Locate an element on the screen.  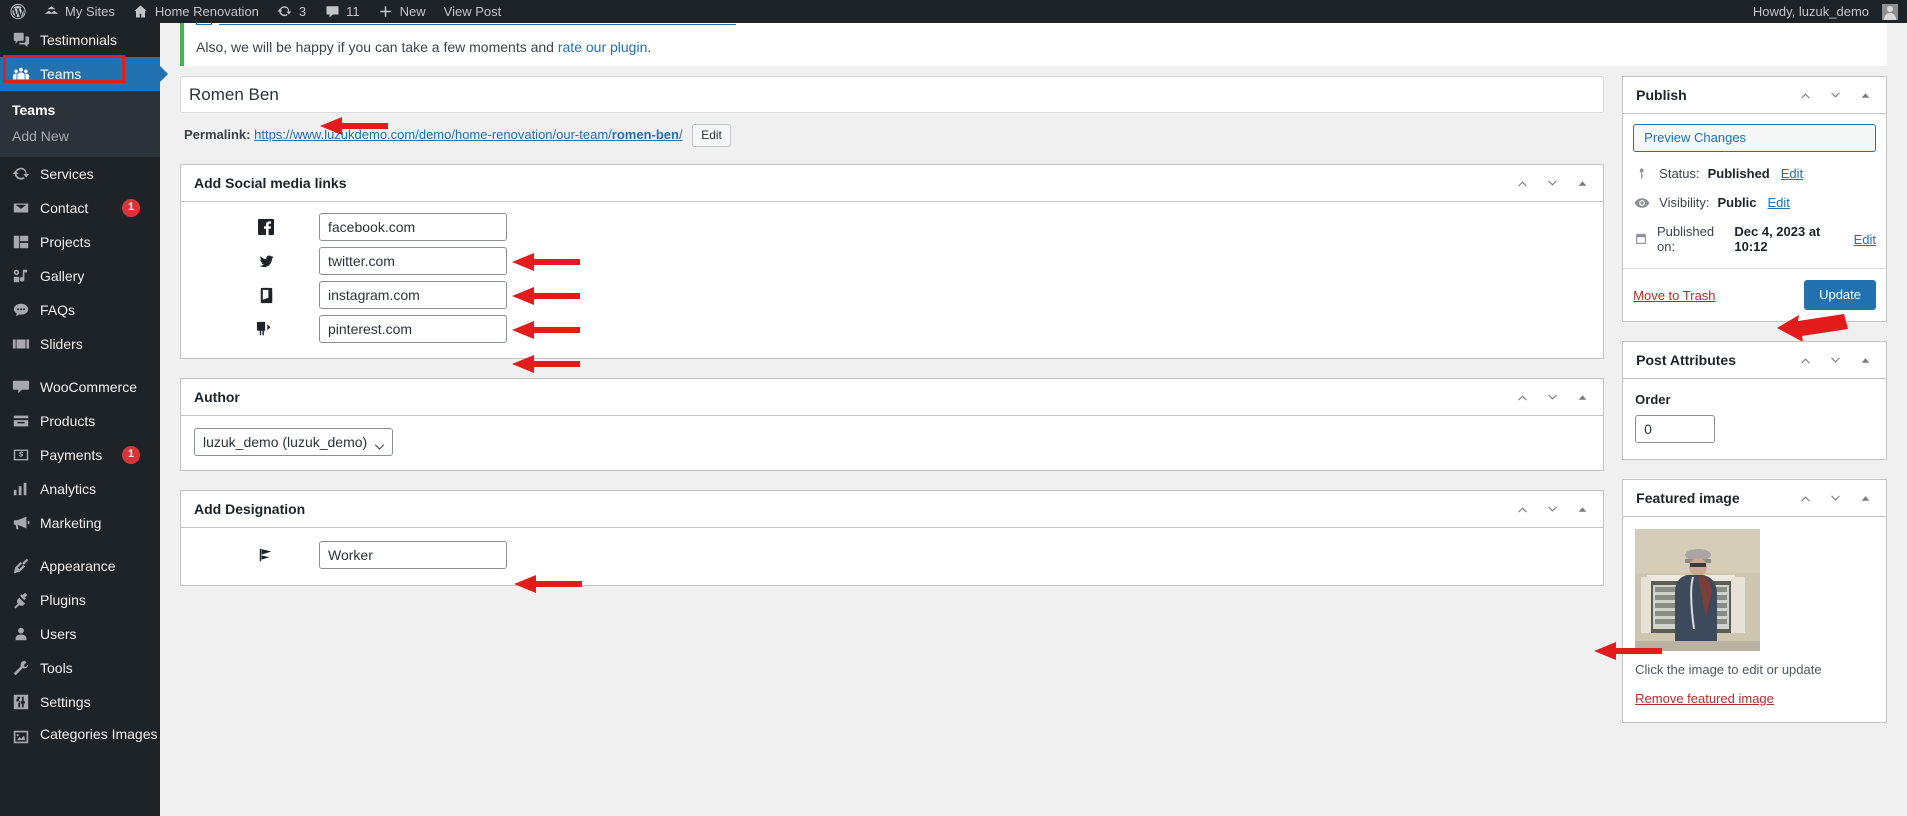
sidebar-item-faqs: FAQs is located at coordinates (80, 310).